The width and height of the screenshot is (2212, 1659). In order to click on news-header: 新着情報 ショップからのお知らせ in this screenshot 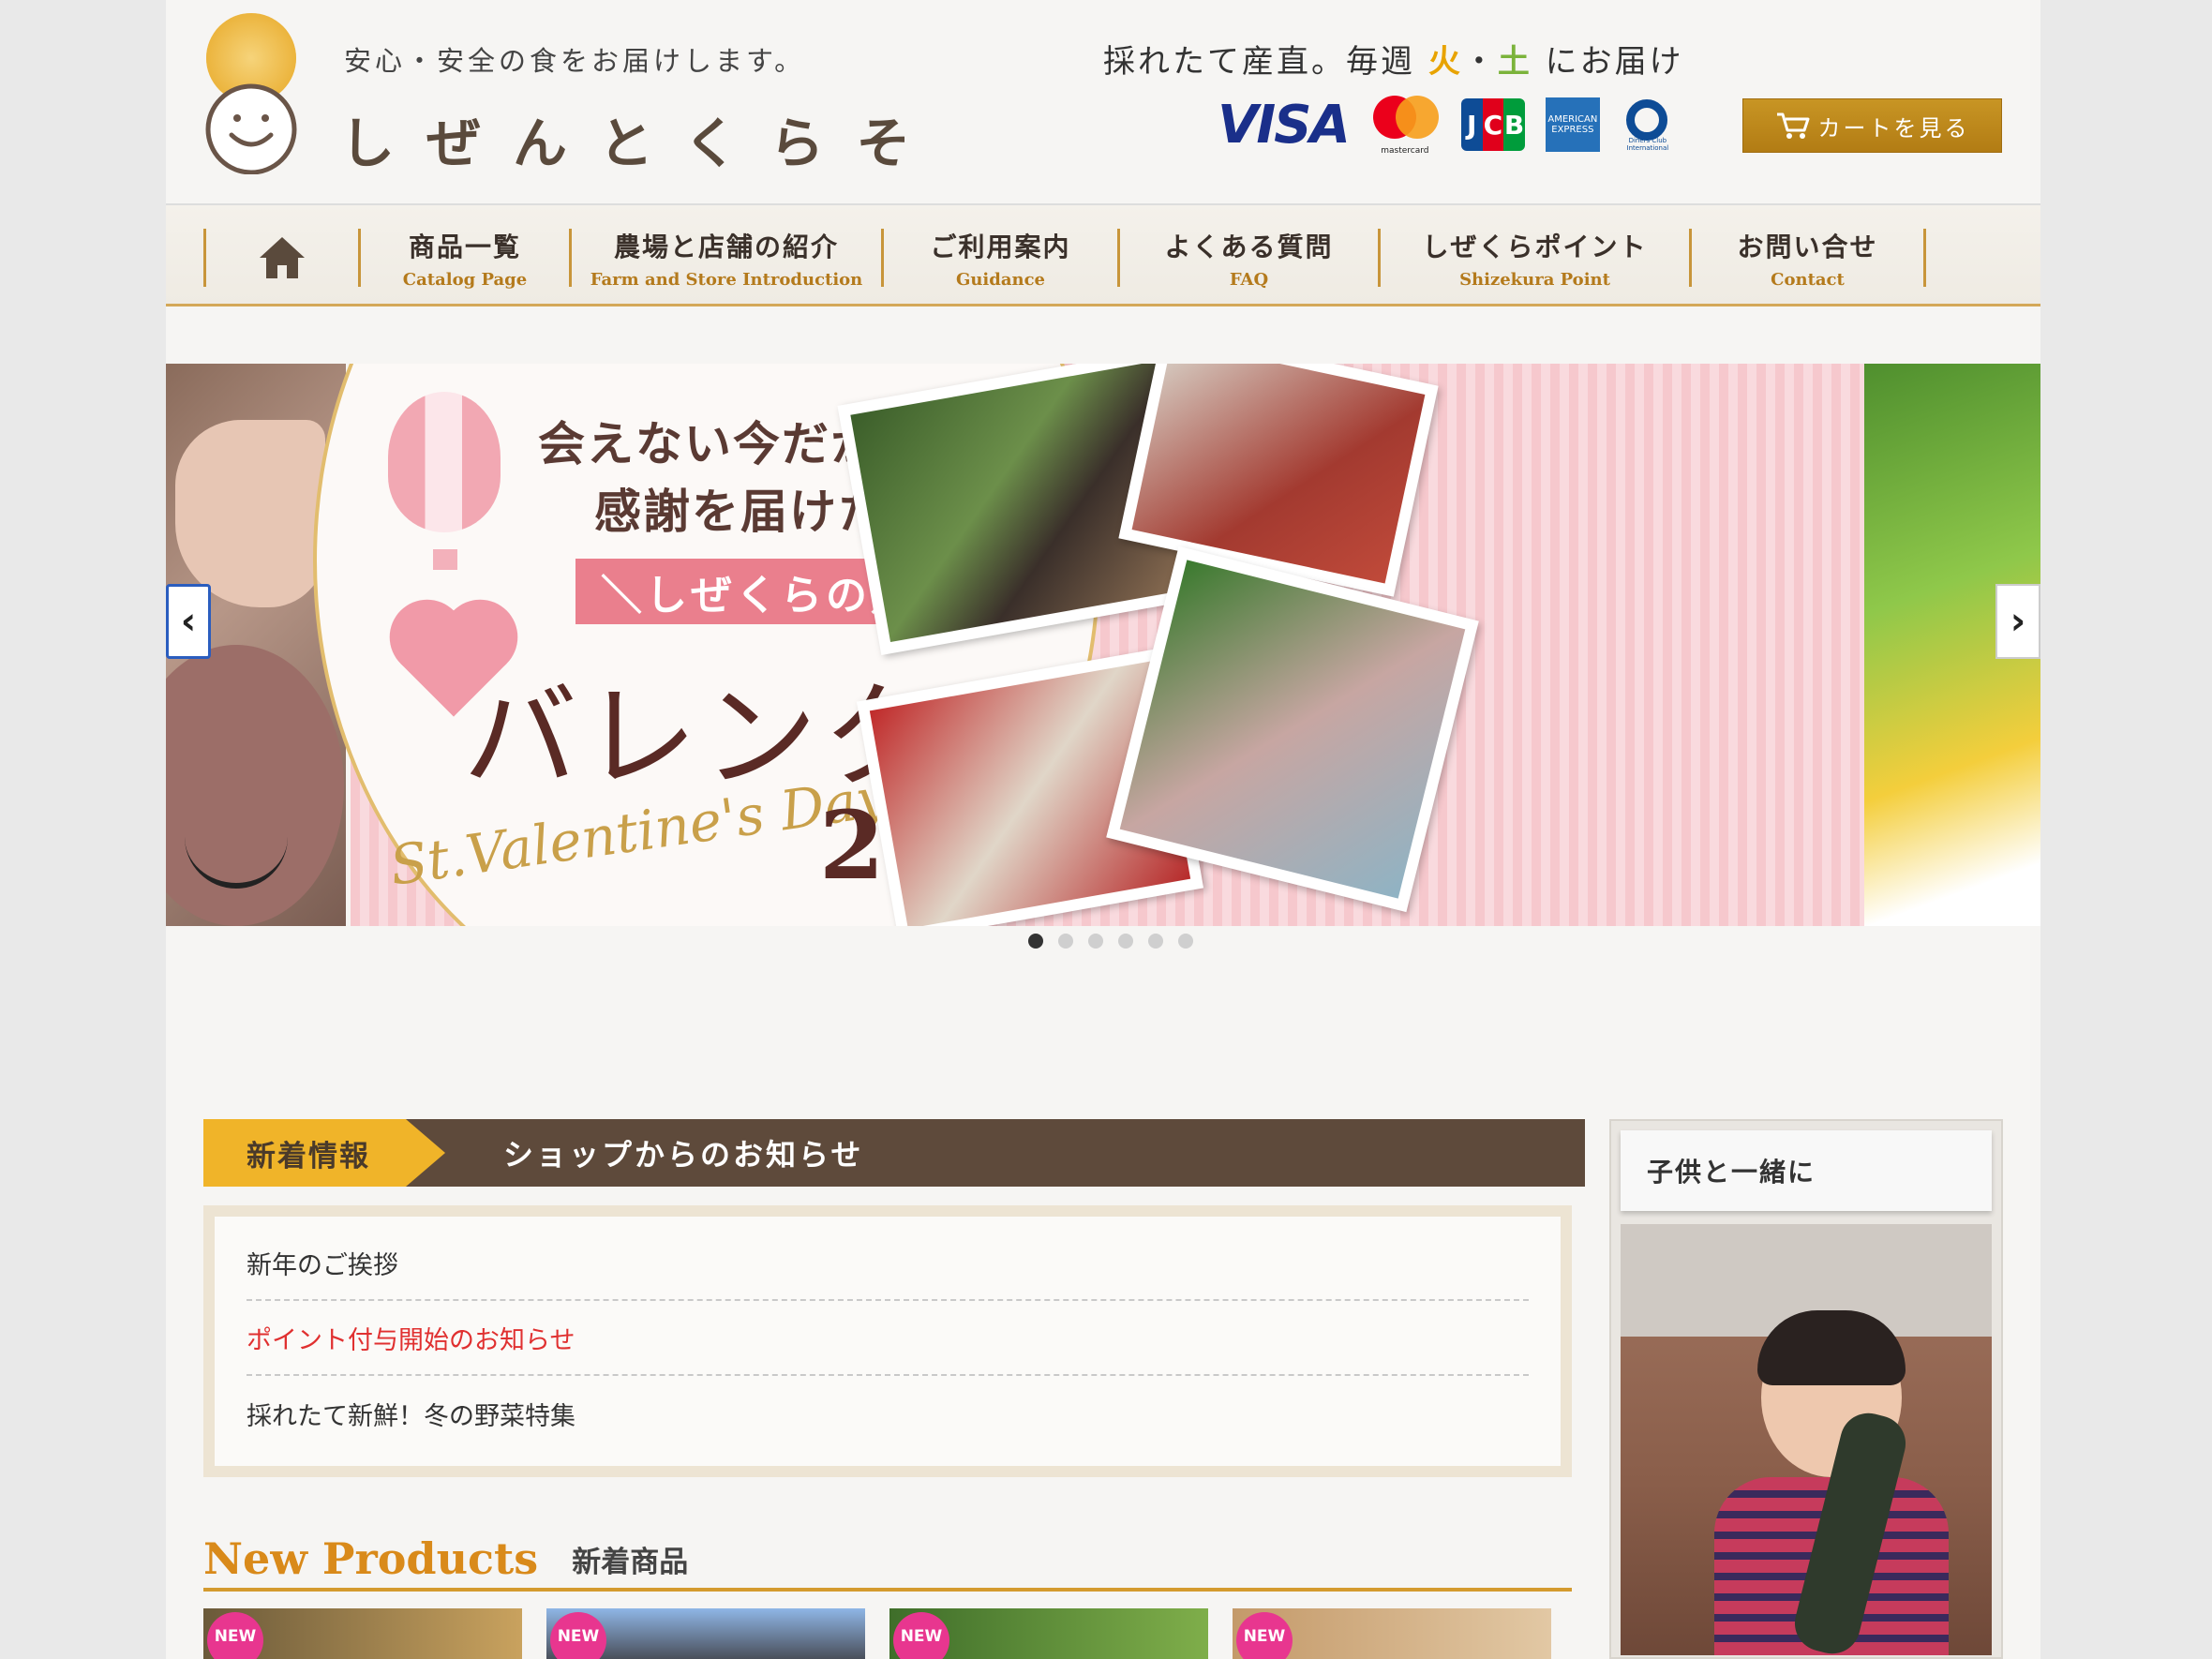, I will do `click(894, 1153)`.